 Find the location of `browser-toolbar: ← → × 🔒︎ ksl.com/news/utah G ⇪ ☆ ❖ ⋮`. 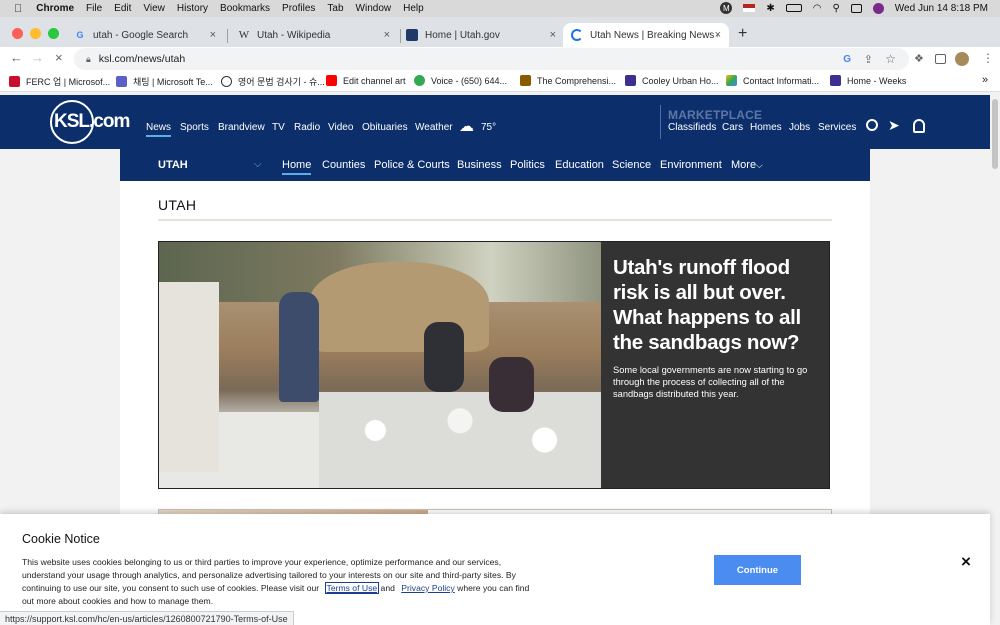

browser-toolbar: ← → × 🔒︎ ksl.com/news/utah G ⇪ ☆ ❖ ⋮ is located at coordinates (500, 59).